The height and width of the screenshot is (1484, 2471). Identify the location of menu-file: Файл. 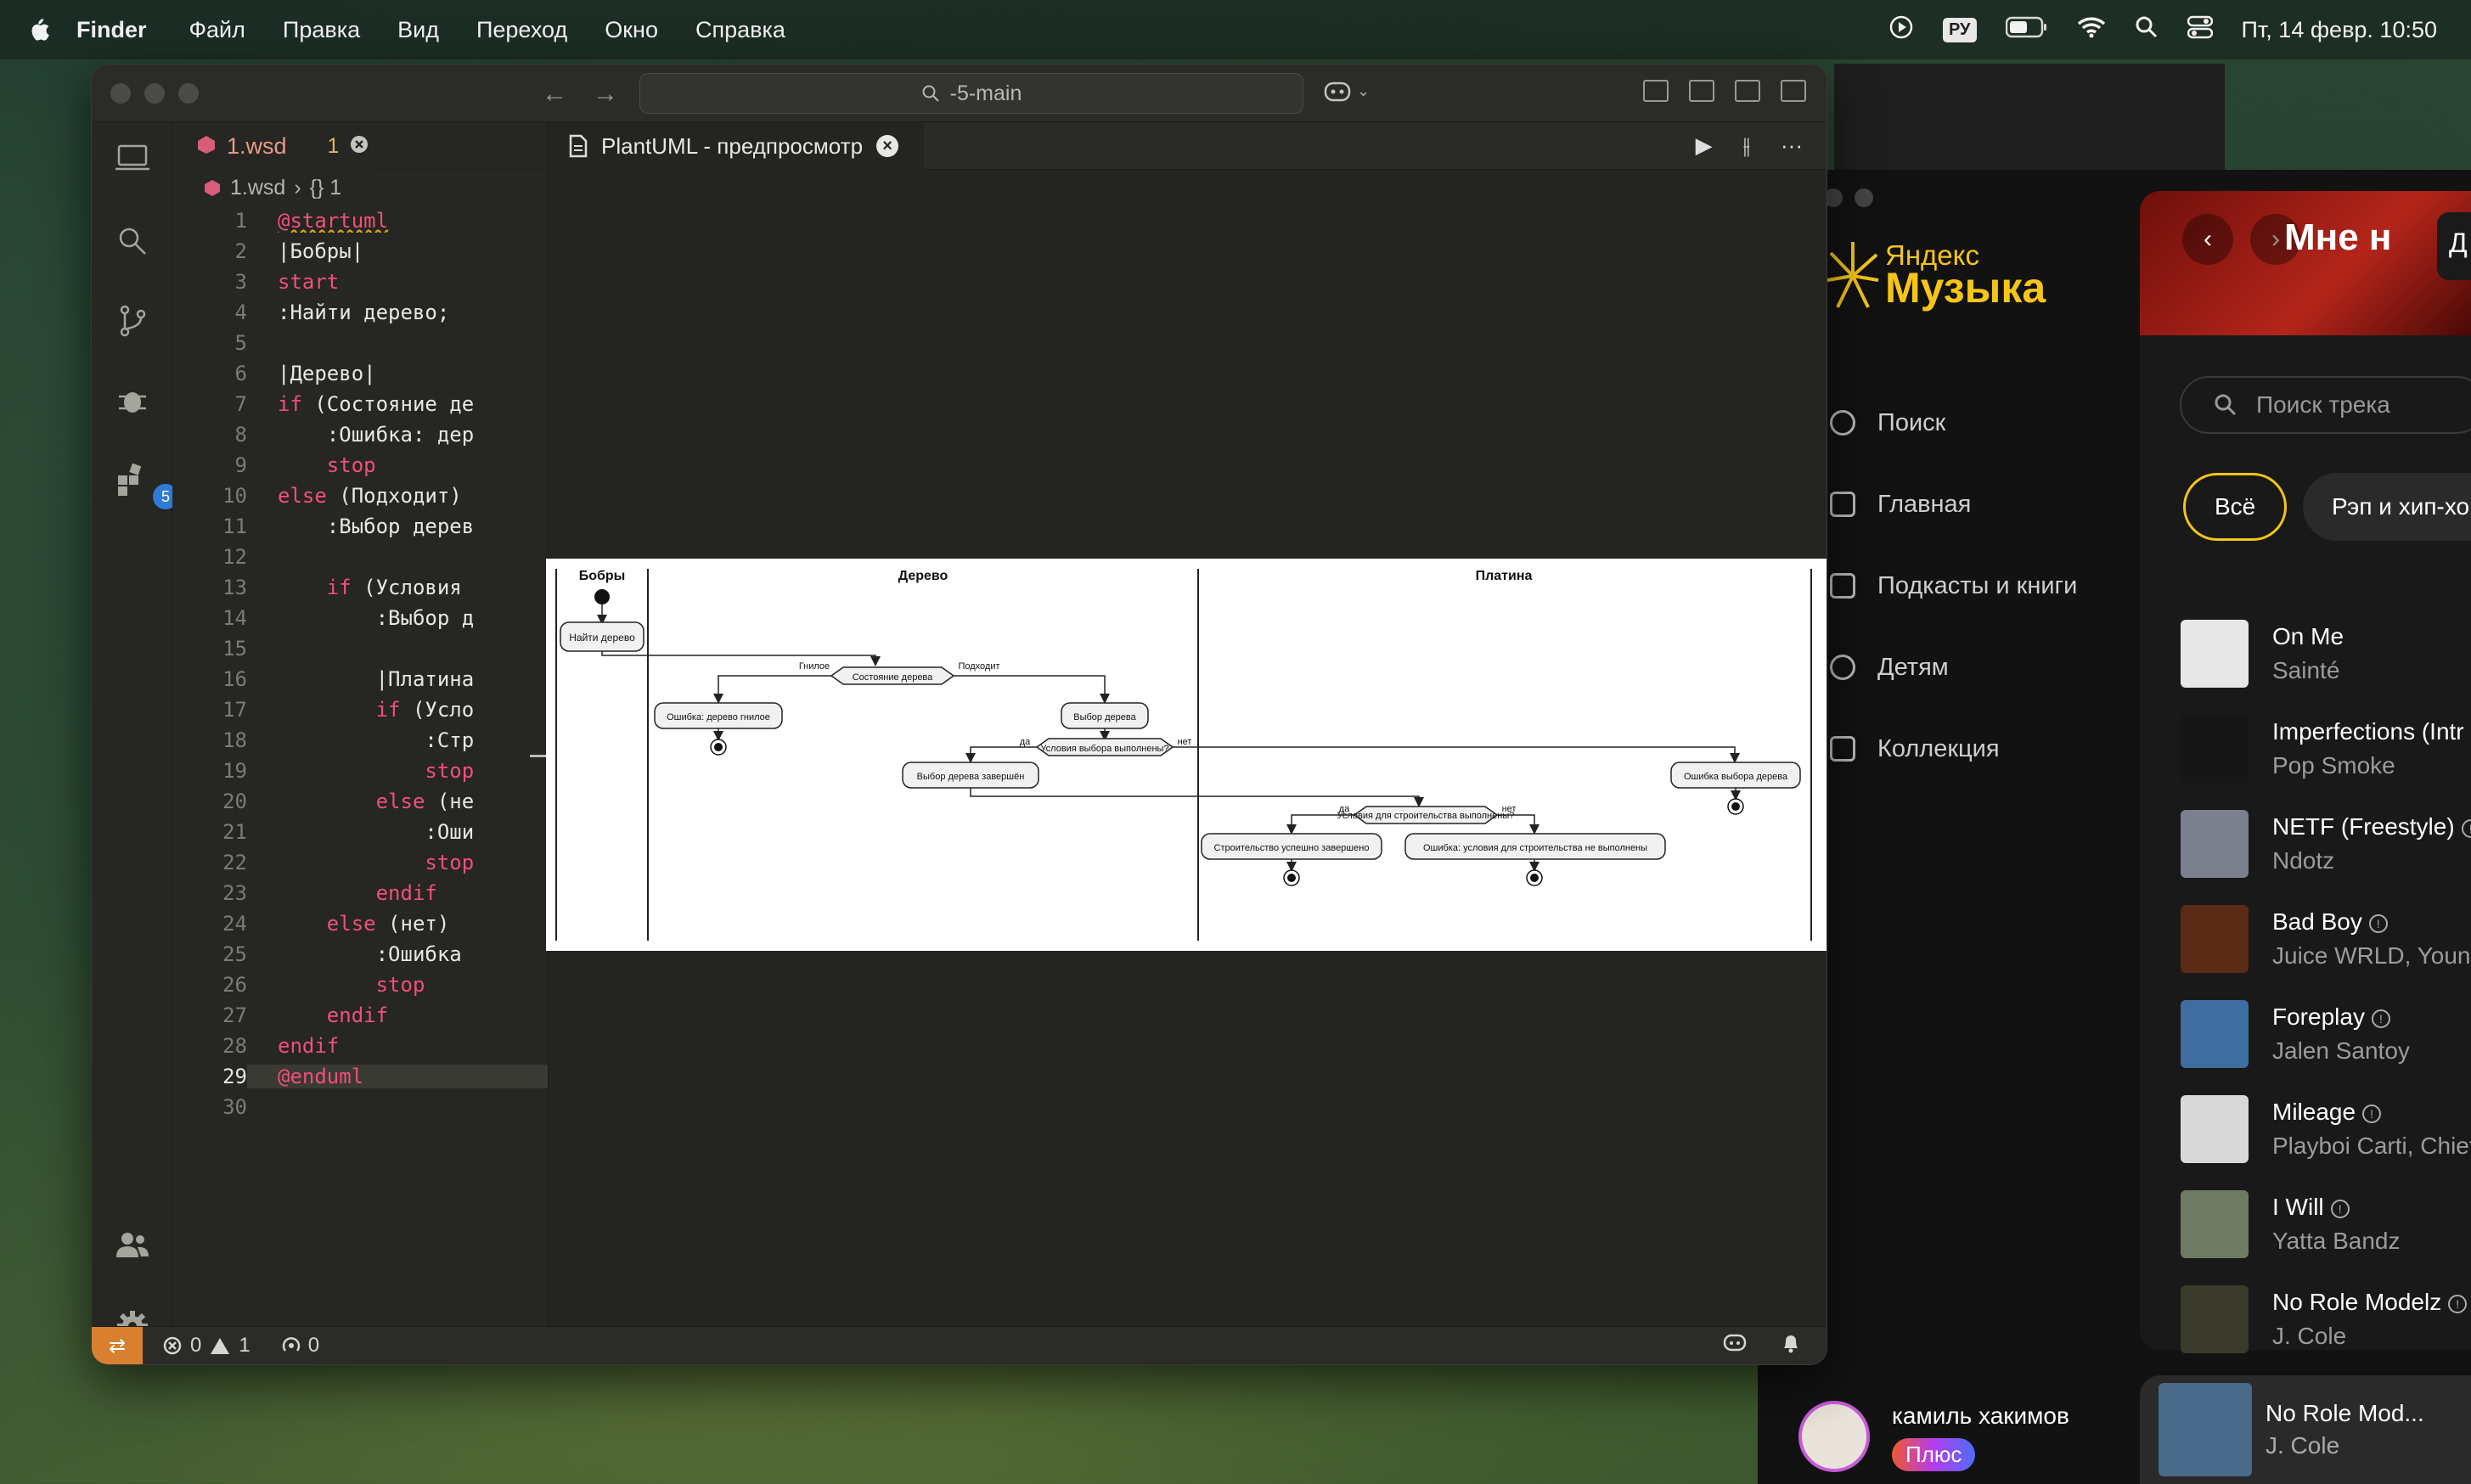
(217, 30).